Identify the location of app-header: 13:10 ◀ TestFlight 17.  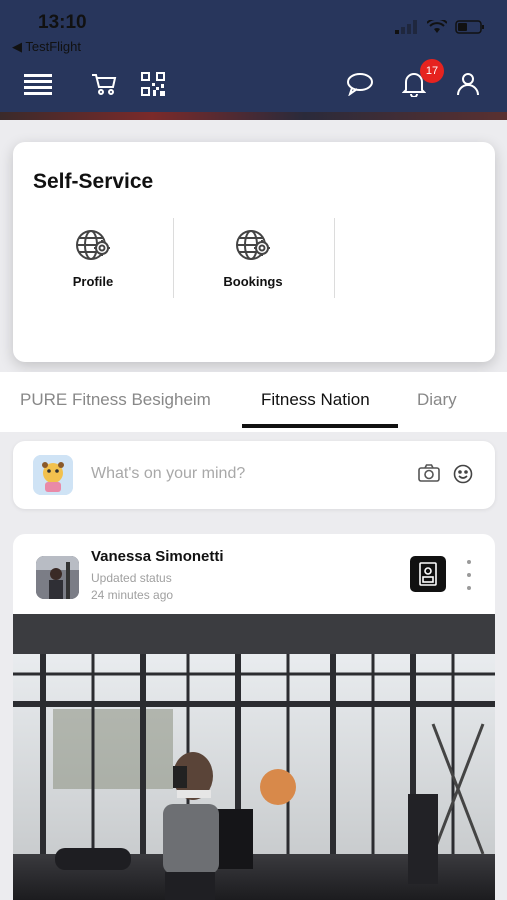
(253, 56).